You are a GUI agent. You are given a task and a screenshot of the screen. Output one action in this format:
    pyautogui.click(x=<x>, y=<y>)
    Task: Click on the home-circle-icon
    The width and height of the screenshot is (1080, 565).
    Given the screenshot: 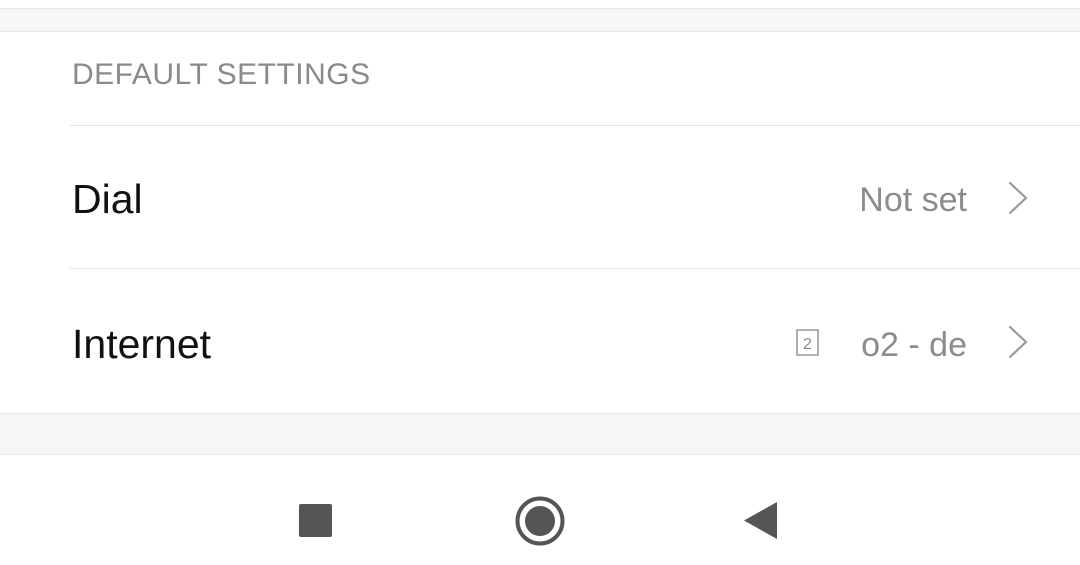 What is the action you would take?
    pyautogui.click(x=540, y=521)
    